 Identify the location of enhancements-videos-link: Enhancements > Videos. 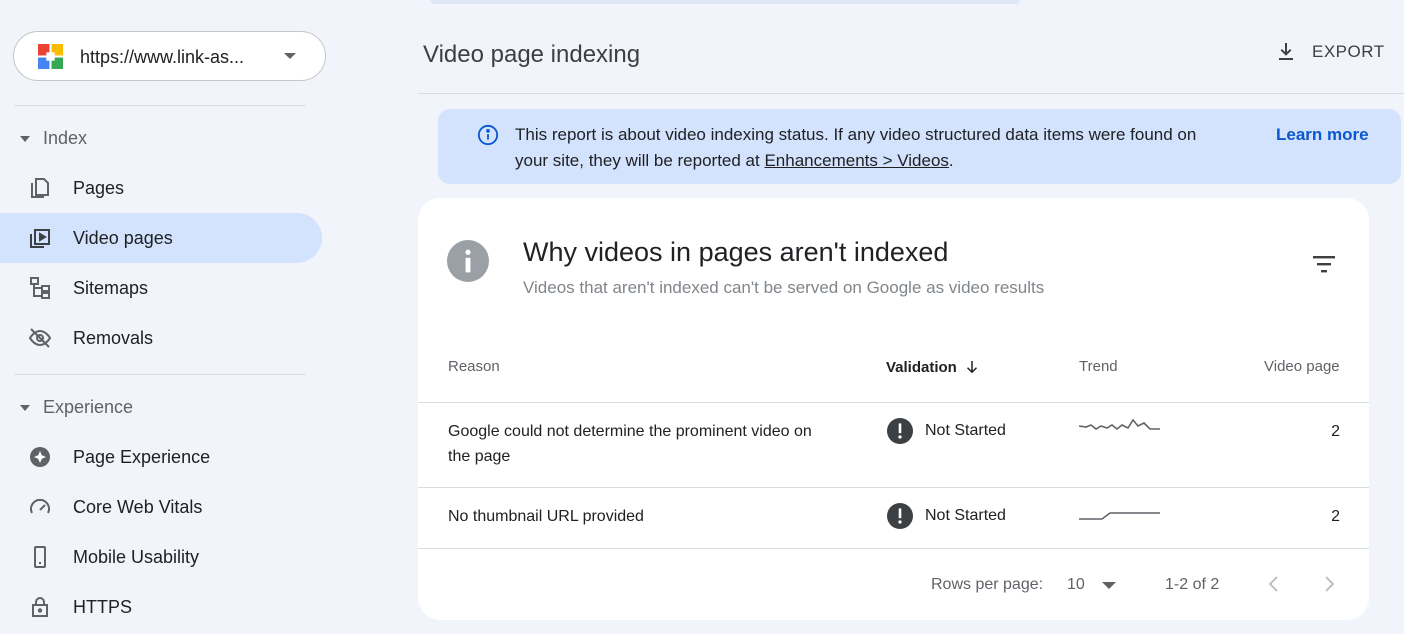
(856, 160).